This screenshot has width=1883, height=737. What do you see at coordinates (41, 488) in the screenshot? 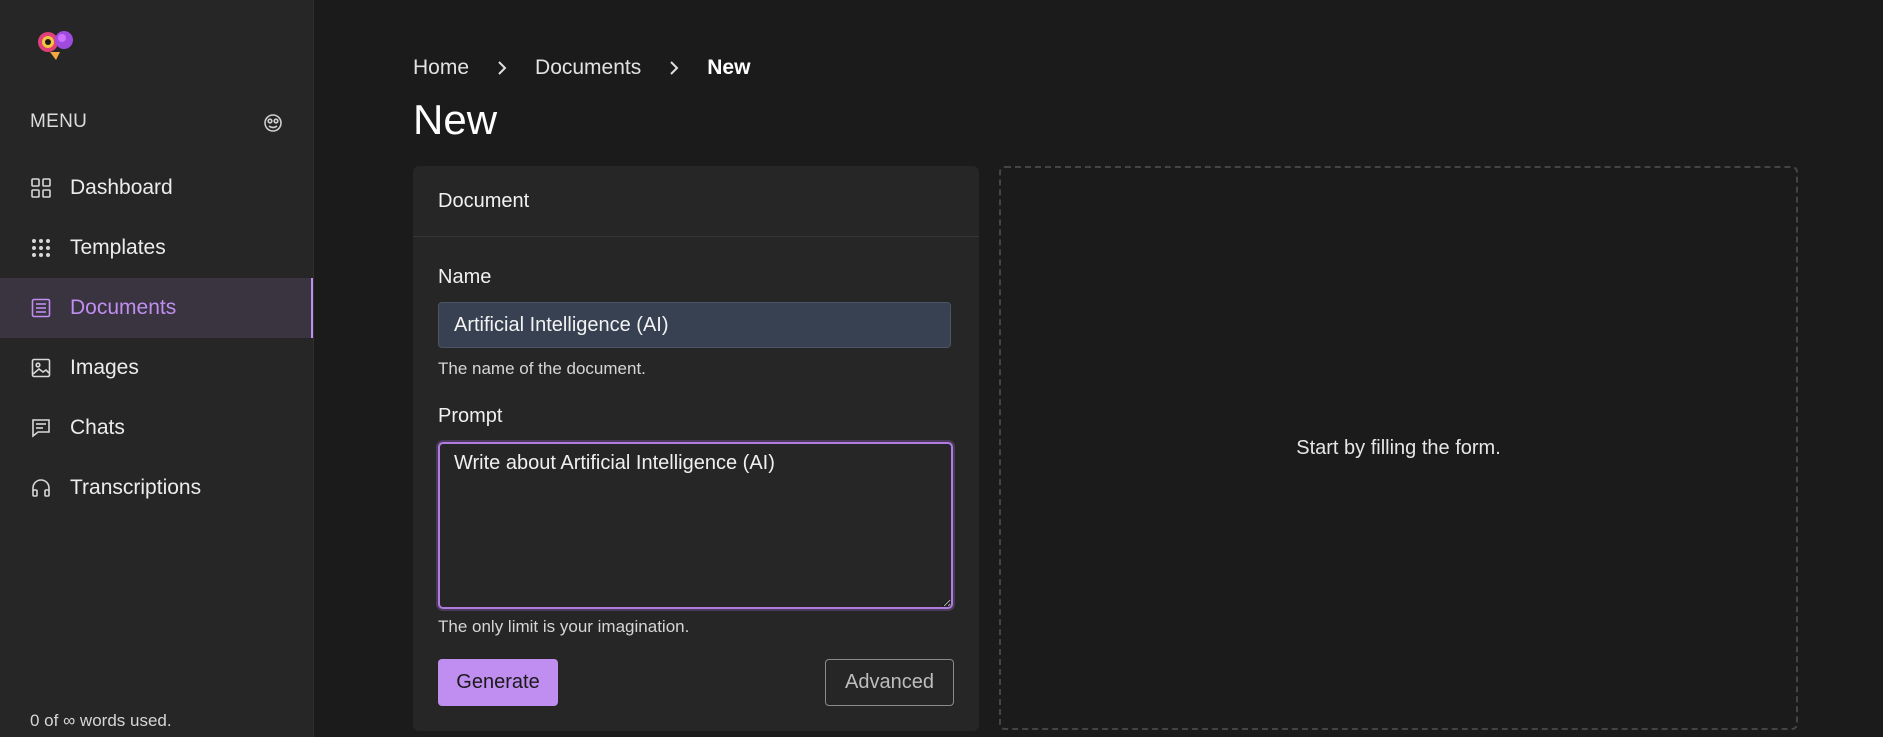
I see `headphones-icon` at bounding box center [41, 488].